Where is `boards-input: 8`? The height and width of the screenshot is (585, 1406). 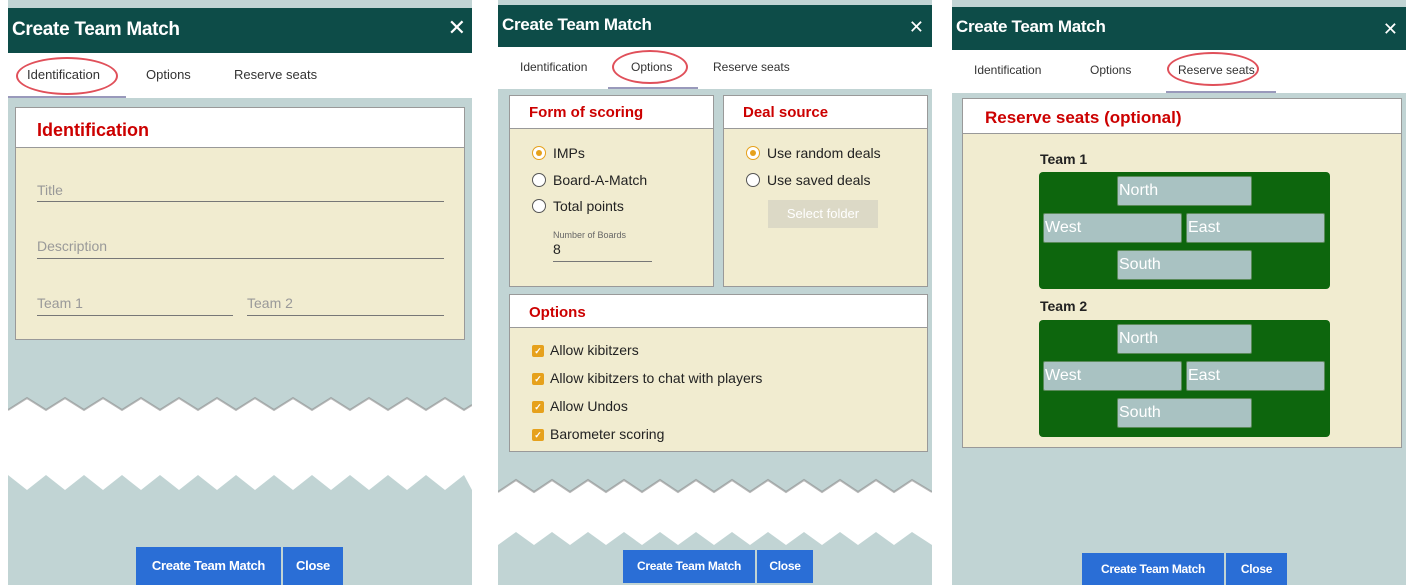
boards-input: 8 is located at coordinates (557, 249).